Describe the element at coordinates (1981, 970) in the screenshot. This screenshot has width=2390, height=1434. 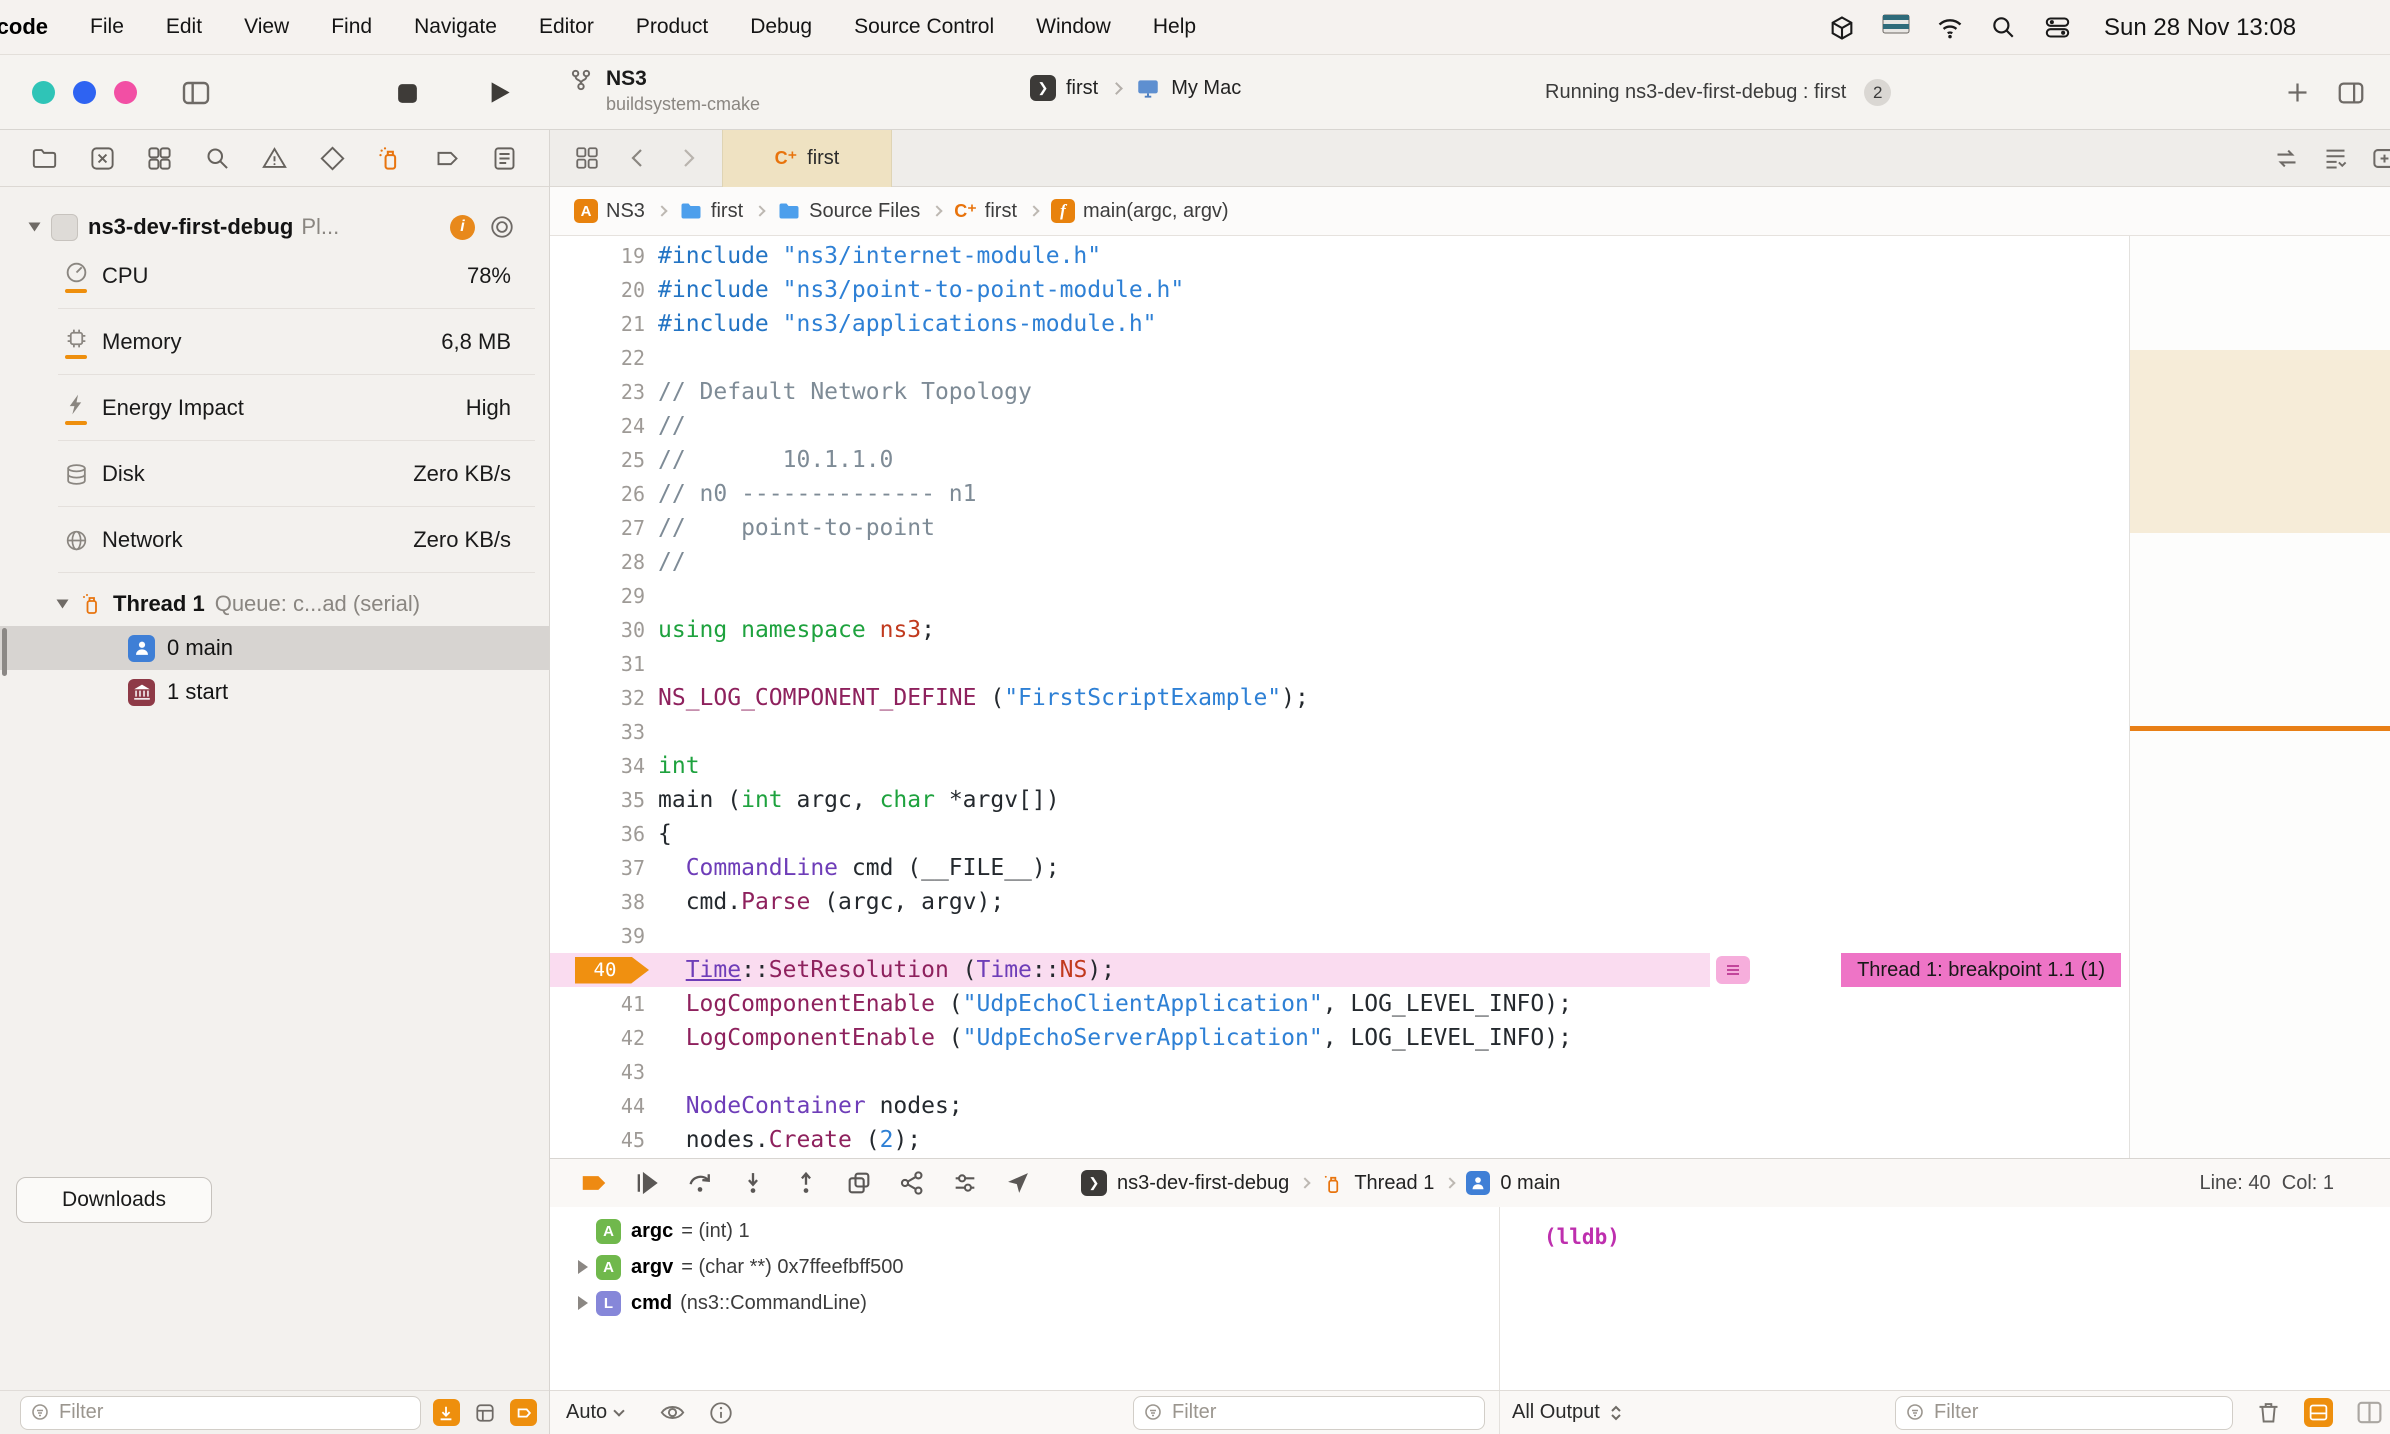
I see `breakpoint-annotation: Thread 1: breakpoint 1.1 (1)` at that location.